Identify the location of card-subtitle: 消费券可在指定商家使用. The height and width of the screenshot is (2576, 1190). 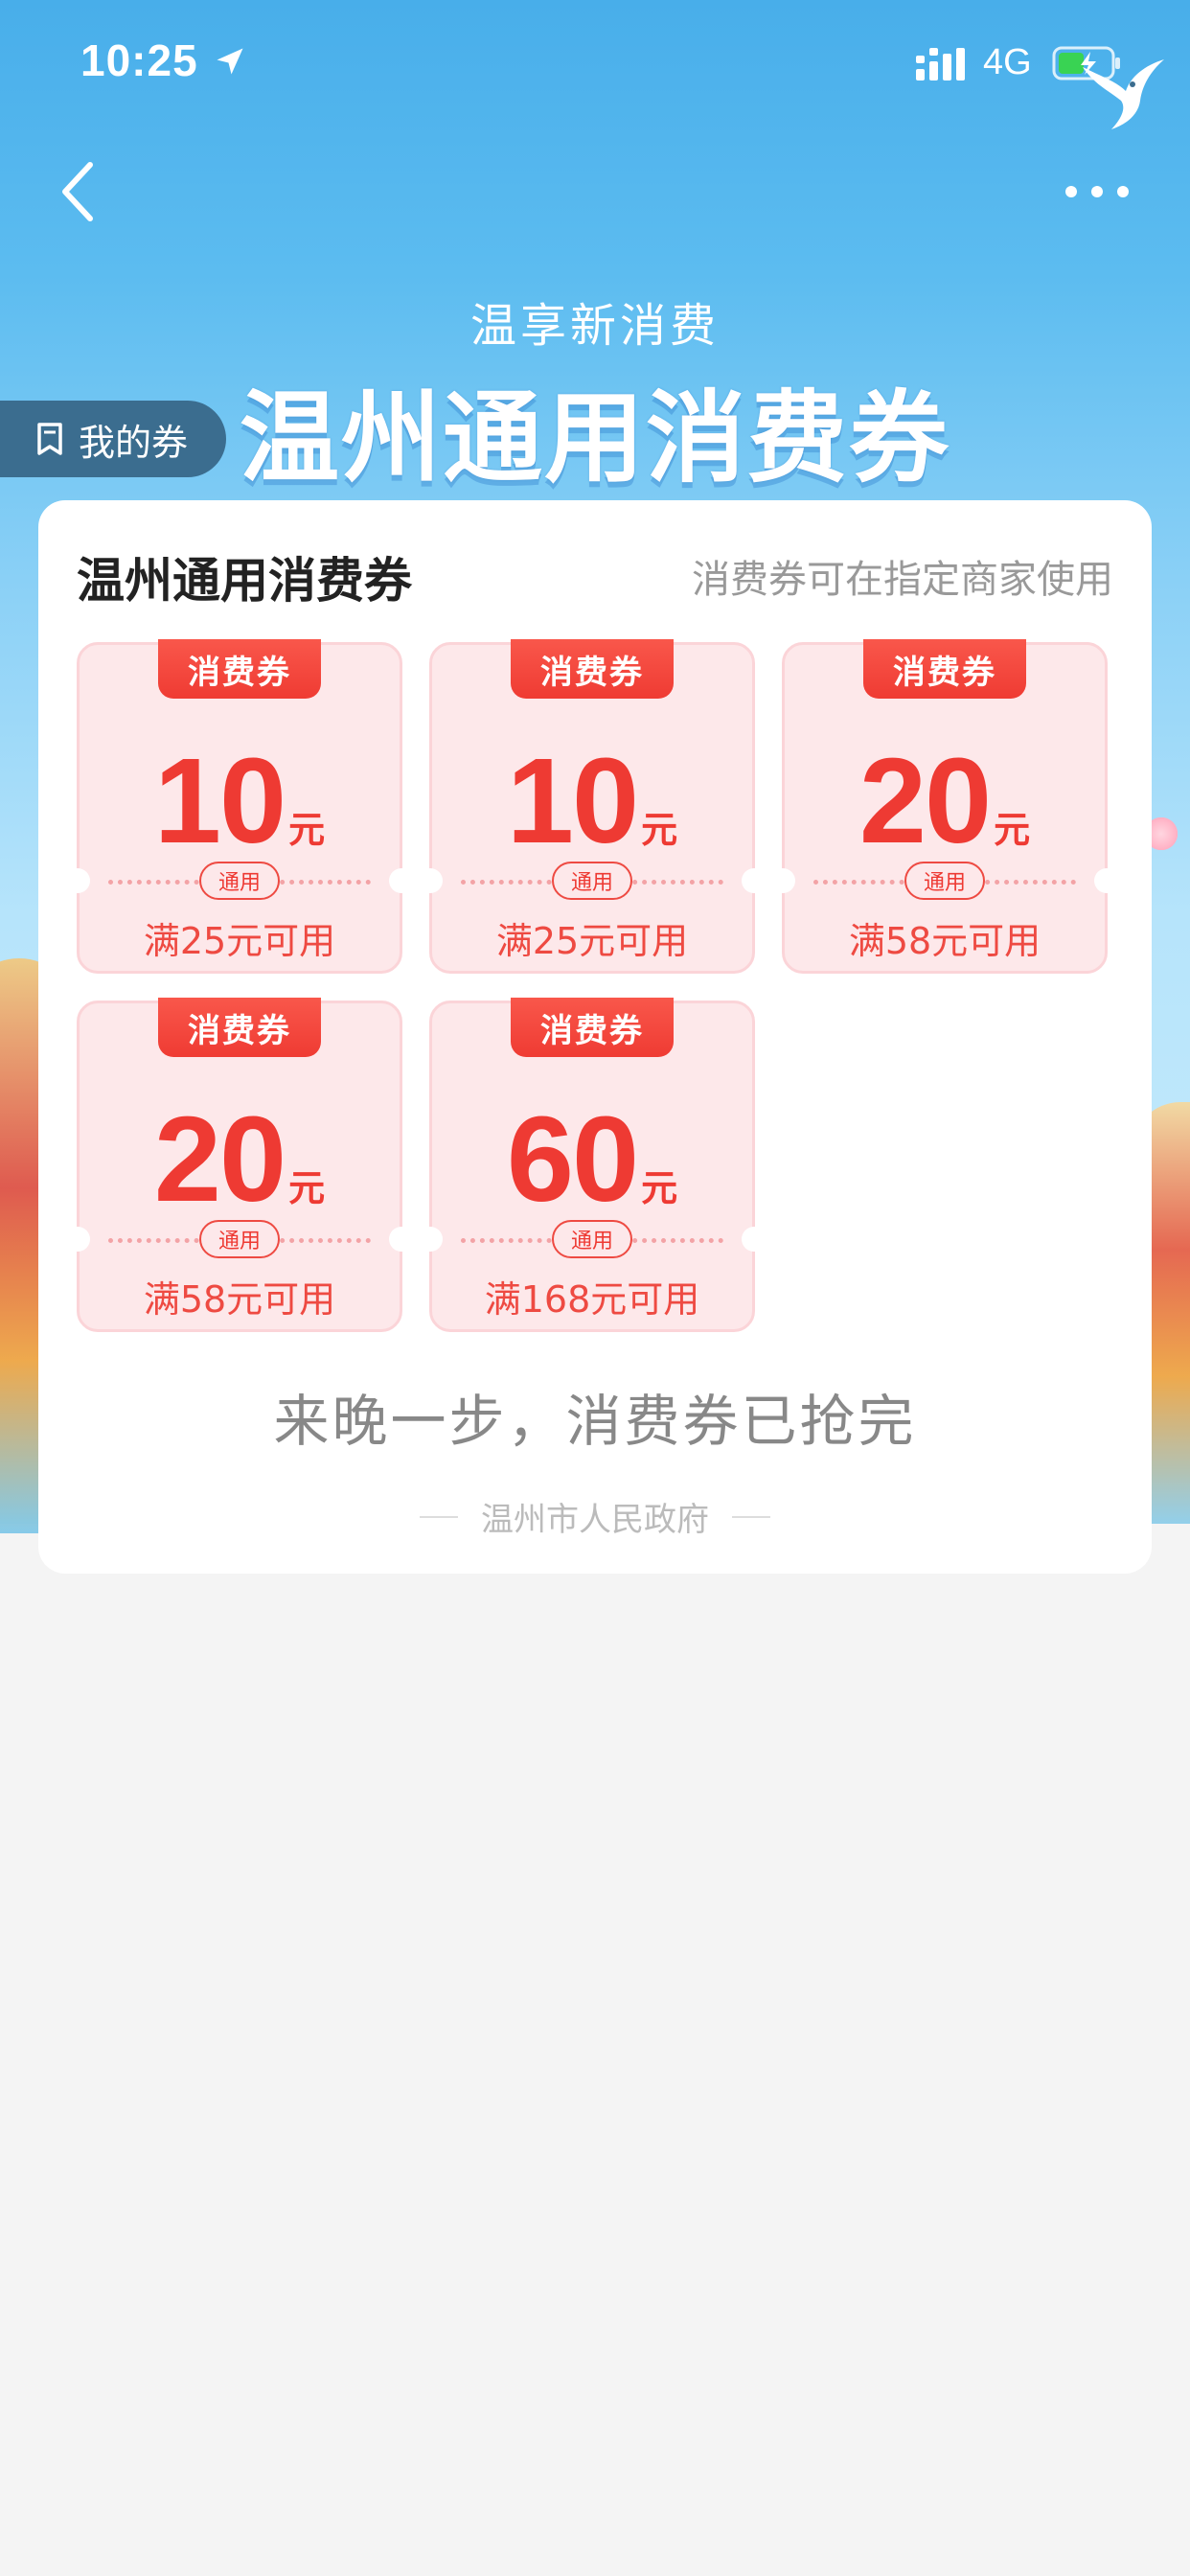
(903, 580).